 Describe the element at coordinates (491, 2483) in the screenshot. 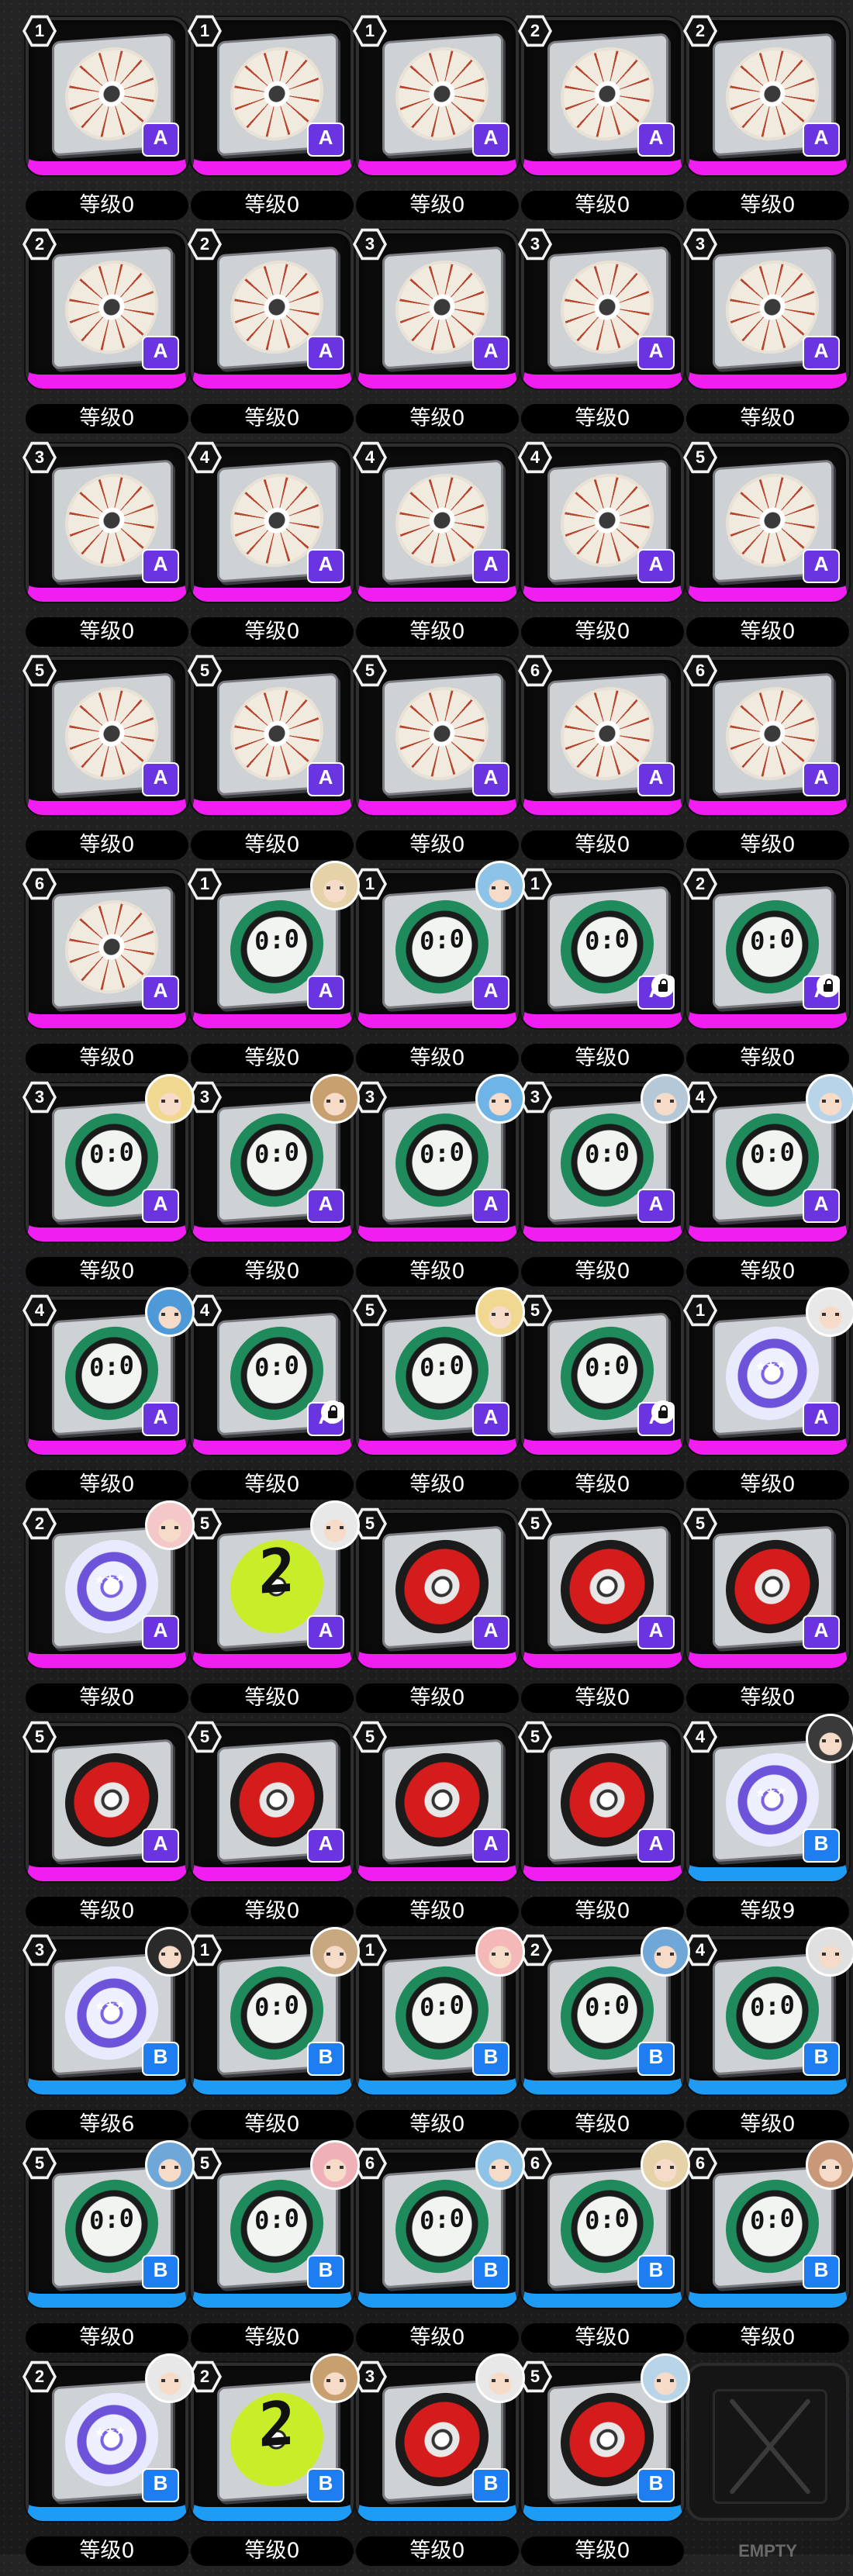

I see `rarity-letter: B` at that location.